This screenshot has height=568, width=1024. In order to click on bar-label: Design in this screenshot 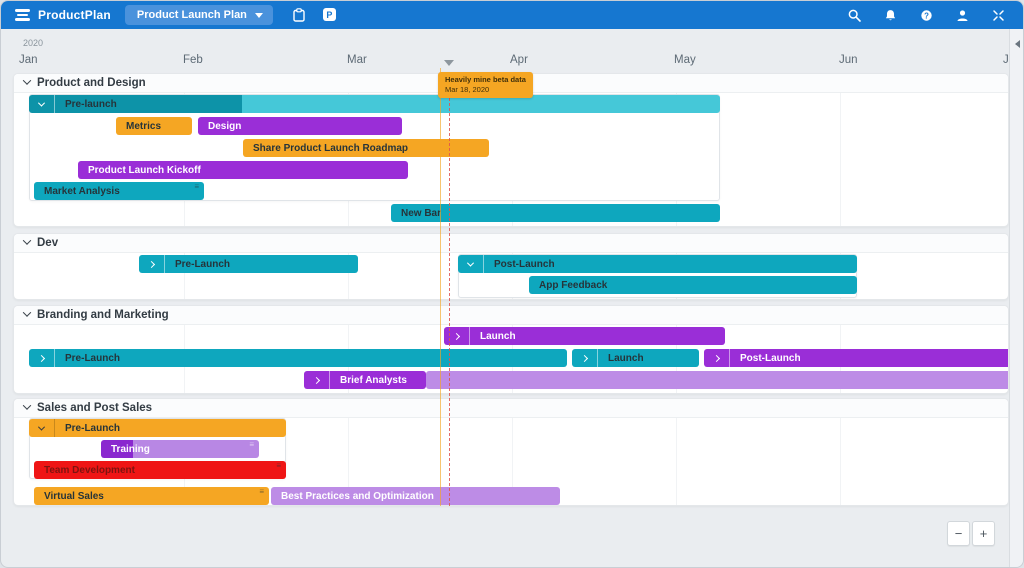, I will do `click(225, 126)`.